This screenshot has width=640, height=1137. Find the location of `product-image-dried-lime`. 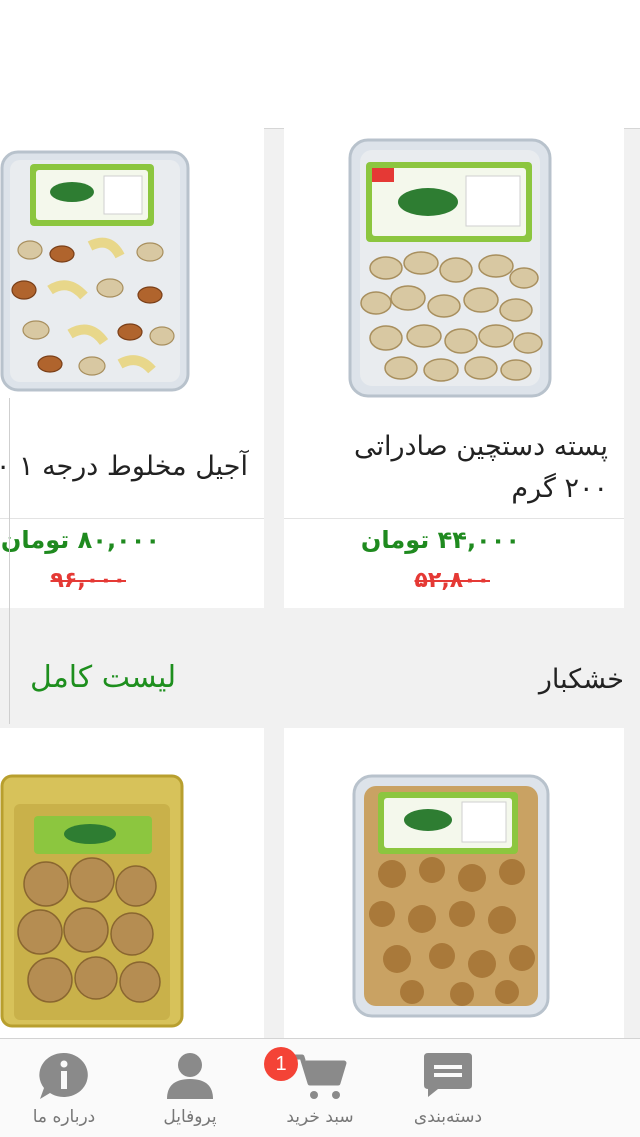

product-image-dried-lime is located at coordinates (92, 901).